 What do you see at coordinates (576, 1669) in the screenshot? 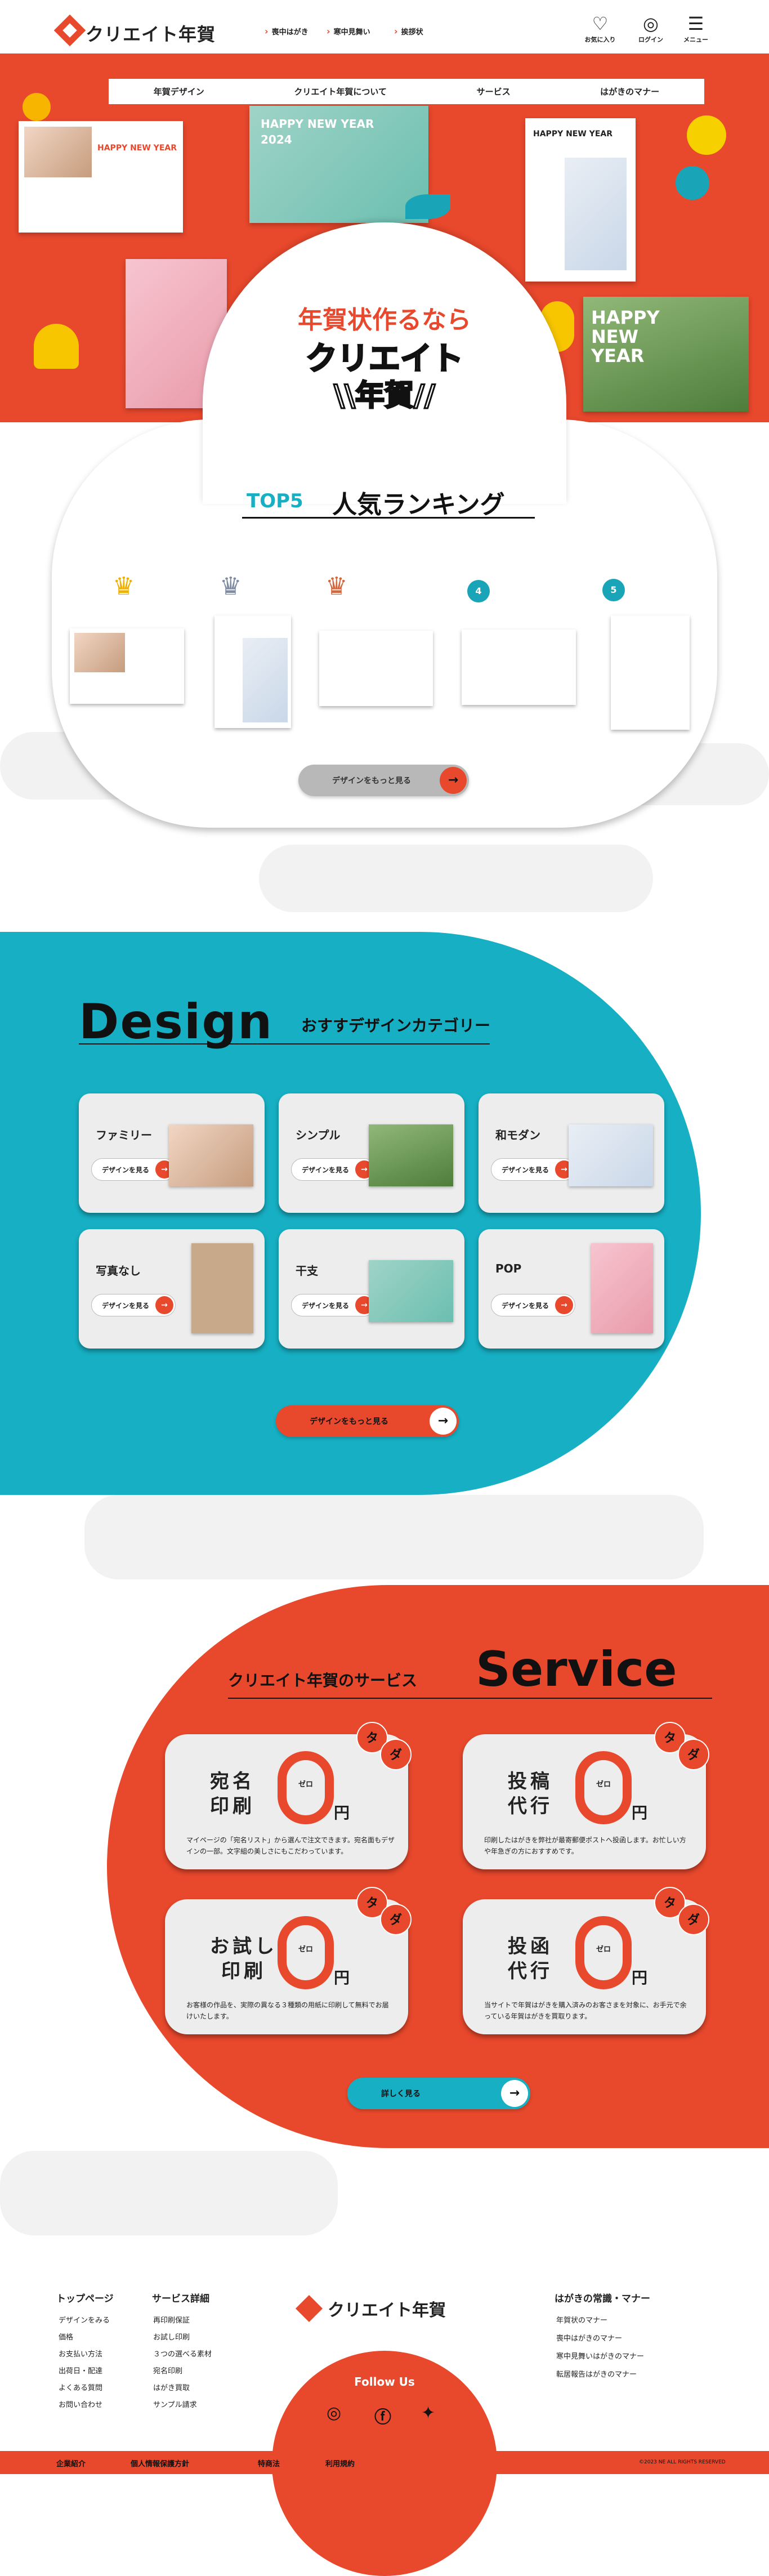
I see `service-heading: Service` at bounding box center [576, 1669].